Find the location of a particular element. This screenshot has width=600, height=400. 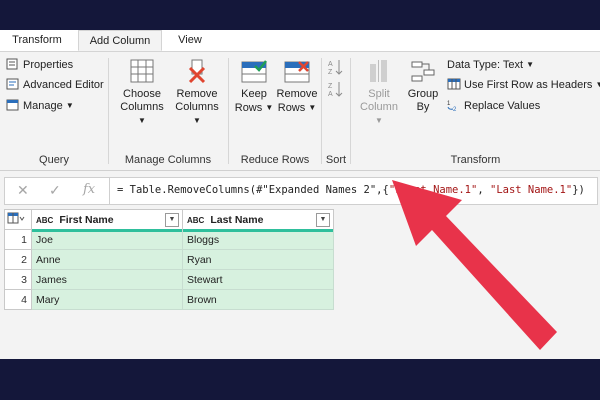

tab-view: View is located at coordinates (190, 40).